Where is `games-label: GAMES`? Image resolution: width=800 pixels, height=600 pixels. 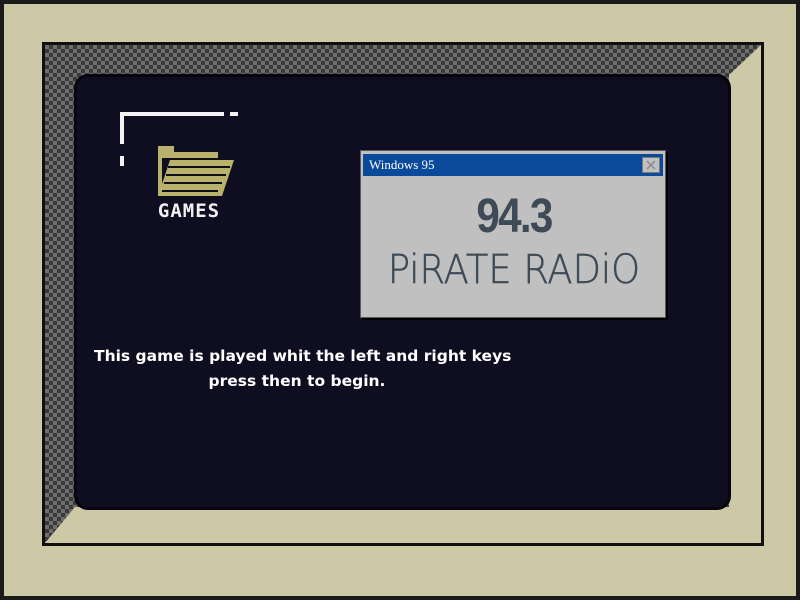 games-label: GAMES is located at coordinates (189, 211).